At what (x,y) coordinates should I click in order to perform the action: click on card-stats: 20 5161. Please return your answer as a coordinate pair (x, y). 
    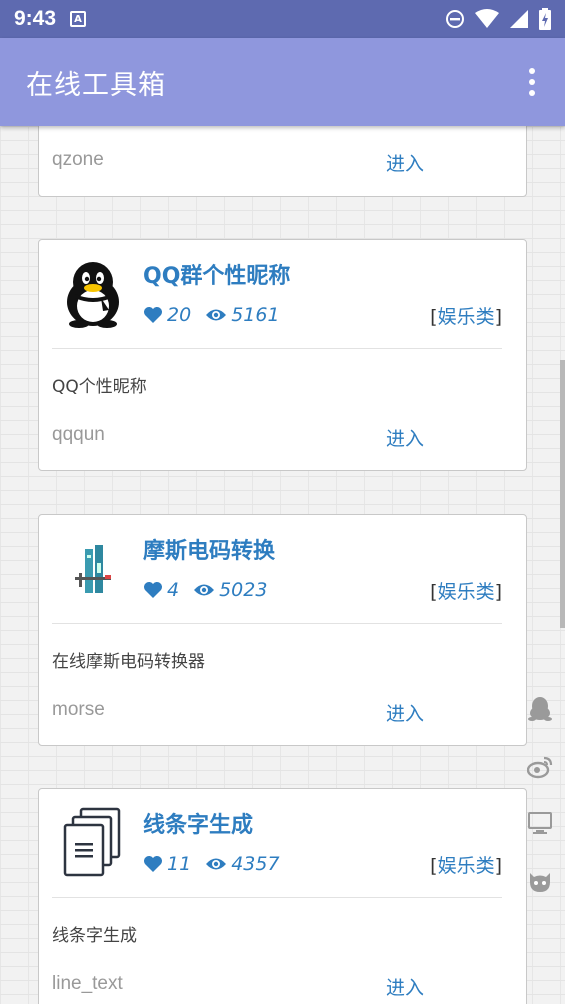
    Looking at the image, I should click on (211, 315).